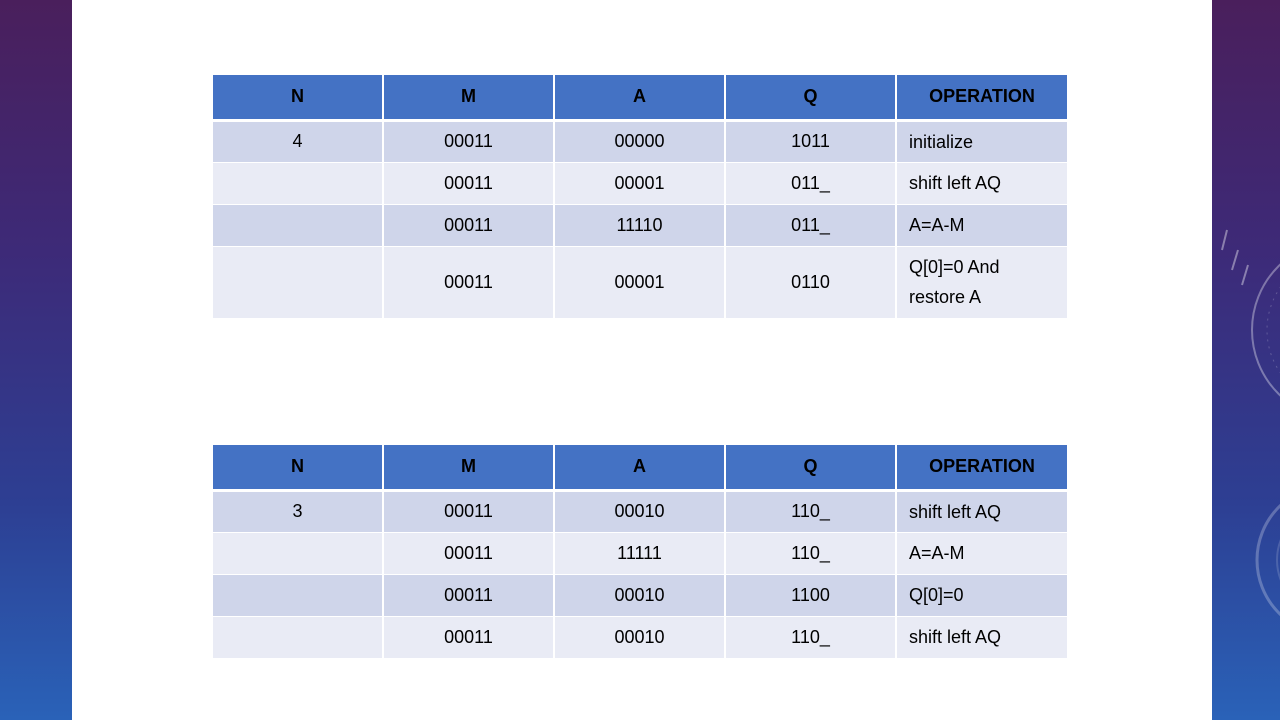  Describe the element at coordinates (36, 360) in the screenshot. I see `left-background-decoration` at that location.